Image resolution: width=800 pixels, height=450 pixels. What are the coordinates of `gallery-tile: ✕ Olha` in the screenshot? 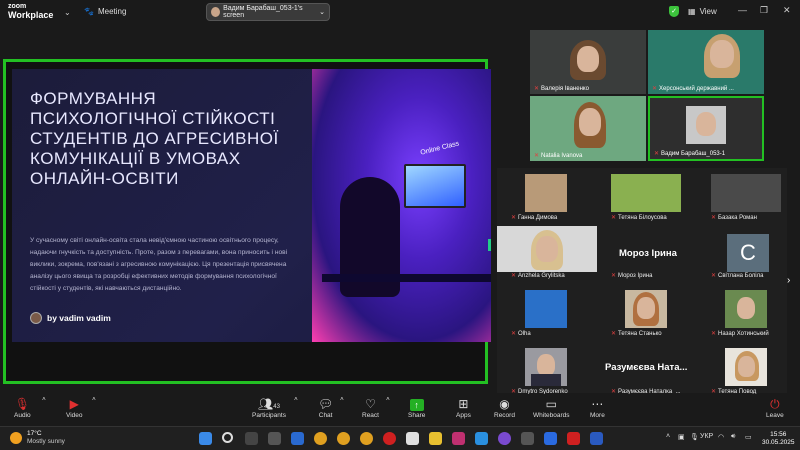 It's located at (542, 312).